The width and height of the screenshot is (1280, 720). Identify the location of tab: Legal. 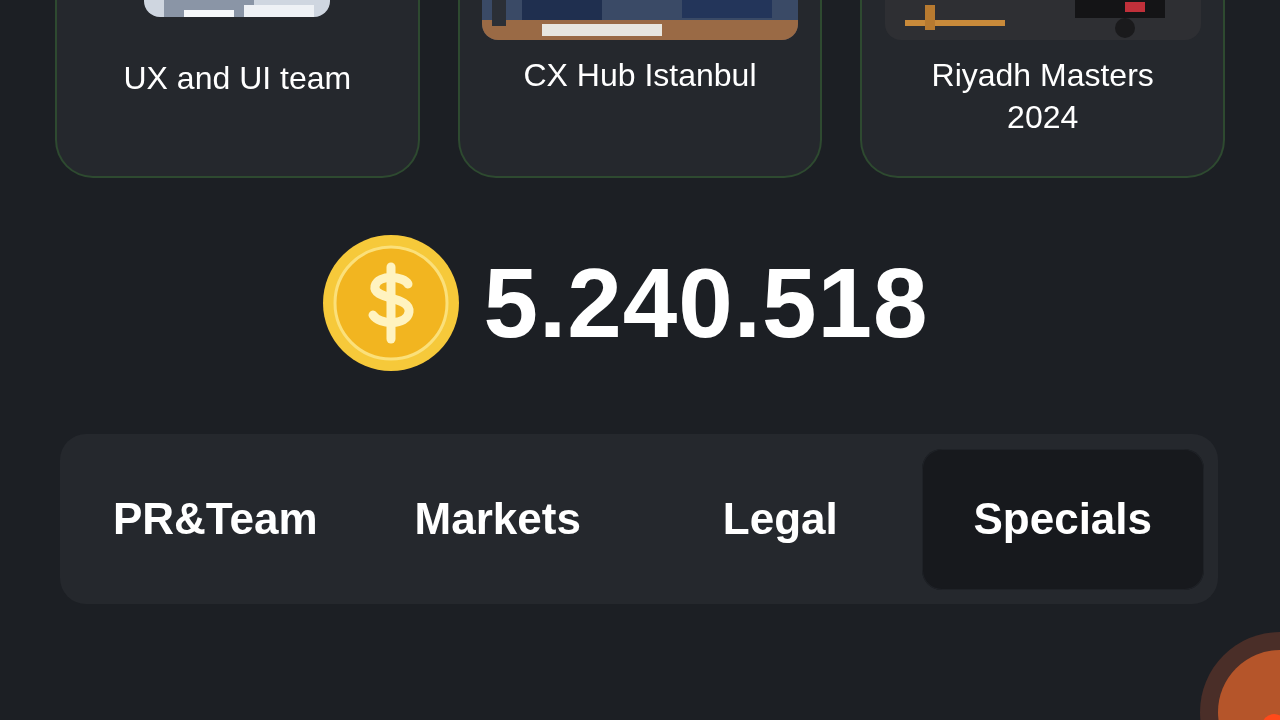
(780, 519).